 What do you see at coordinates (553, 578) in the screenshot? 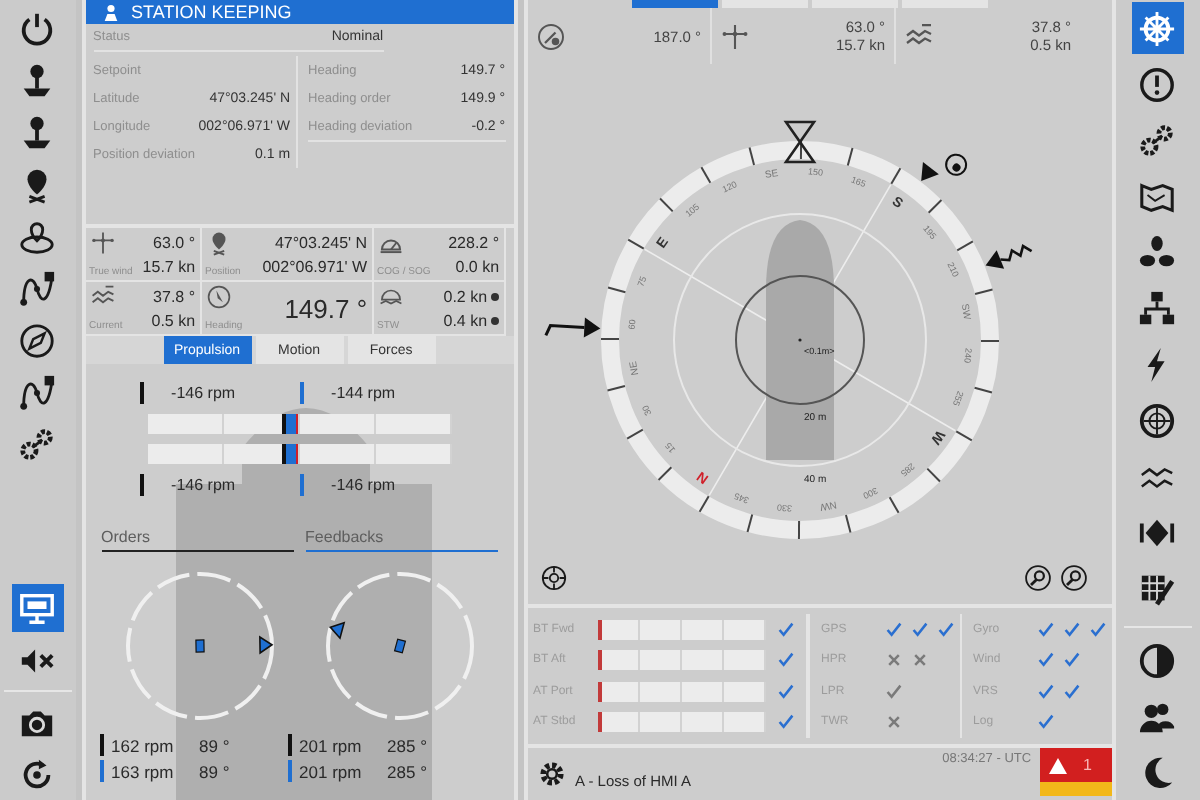
I see `recenter-button` at bounding box center [553, 578].